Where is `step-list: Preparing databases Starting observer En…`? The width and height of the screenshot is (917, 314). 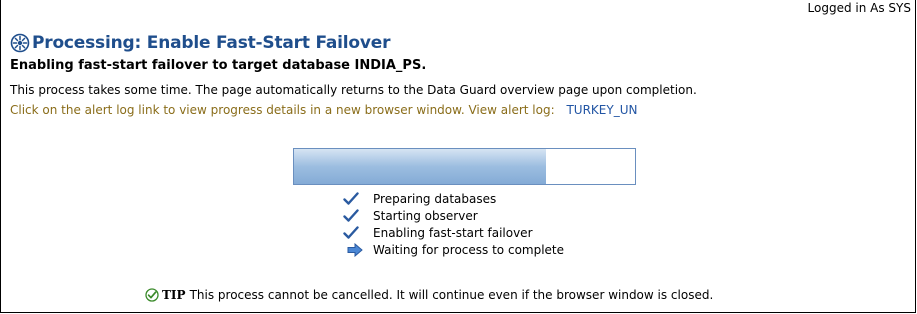 step-list: Preparing databases Starting observer En… is located at coordinates (453, 224).